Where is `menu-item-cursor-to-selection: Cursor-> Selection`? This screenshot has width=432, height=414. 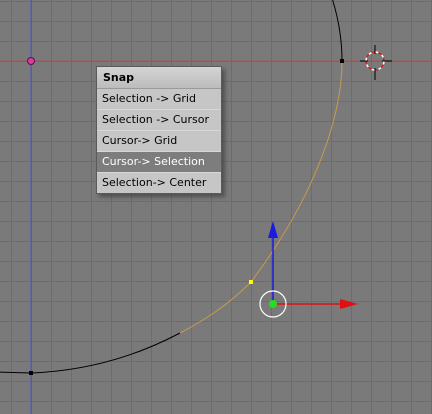 menu-item-cursor-to-selection: Cursor-> Selection is located at coordinates (159, 162).